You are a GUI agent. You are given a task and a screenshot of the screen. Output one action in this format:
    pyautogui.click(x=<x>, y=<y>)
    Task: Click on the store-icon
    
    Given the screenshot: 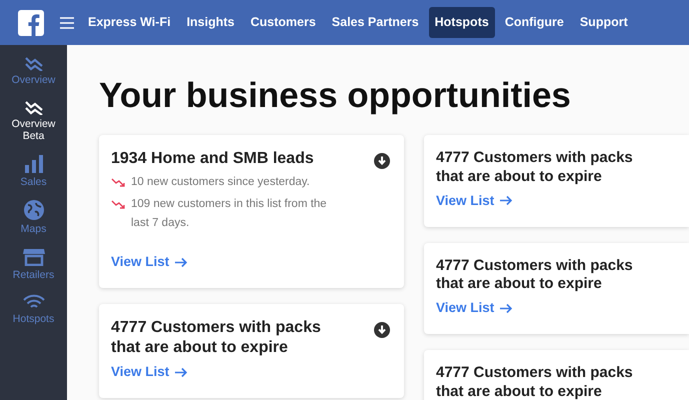 What is the action you would take?
    pyautogui.click(x=33, y=257)
    